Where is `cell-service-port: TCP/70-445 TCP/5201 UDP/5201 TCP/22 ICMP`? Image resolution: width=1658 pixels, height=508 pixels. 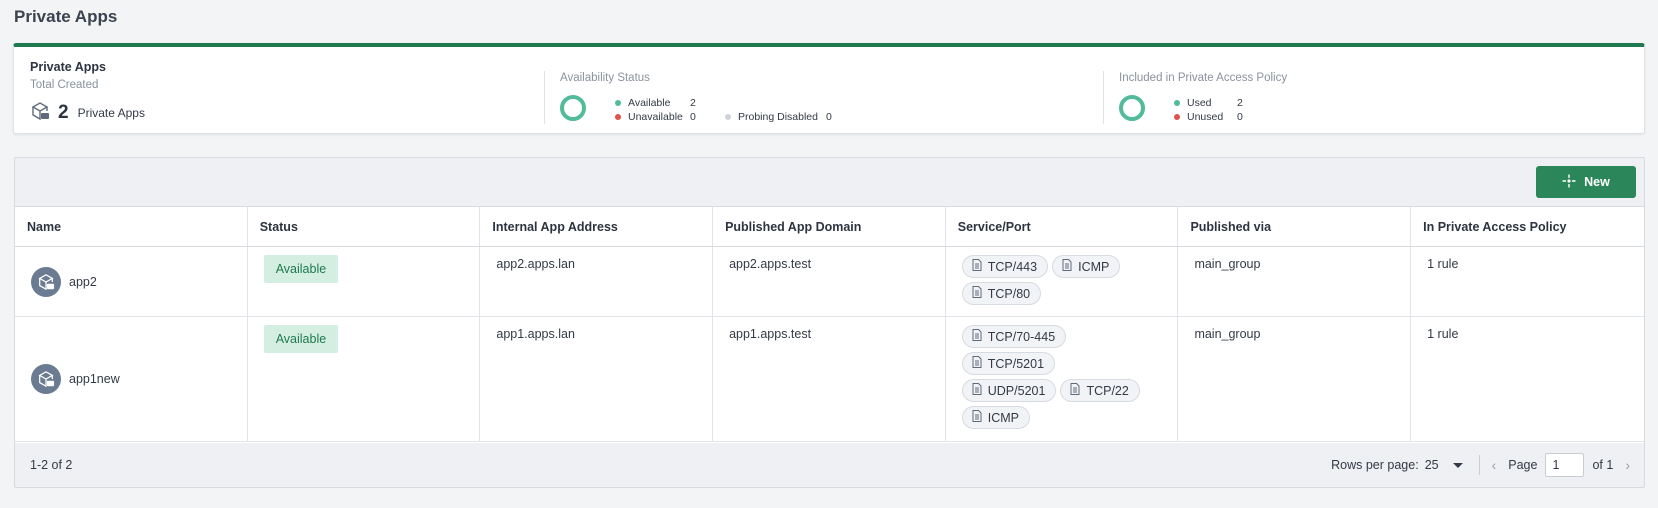 cell-service-port: TCP/70-445 TCP/5201 UDP/5201 TCP/22 ICMP is located at coordinates (1062, 379).